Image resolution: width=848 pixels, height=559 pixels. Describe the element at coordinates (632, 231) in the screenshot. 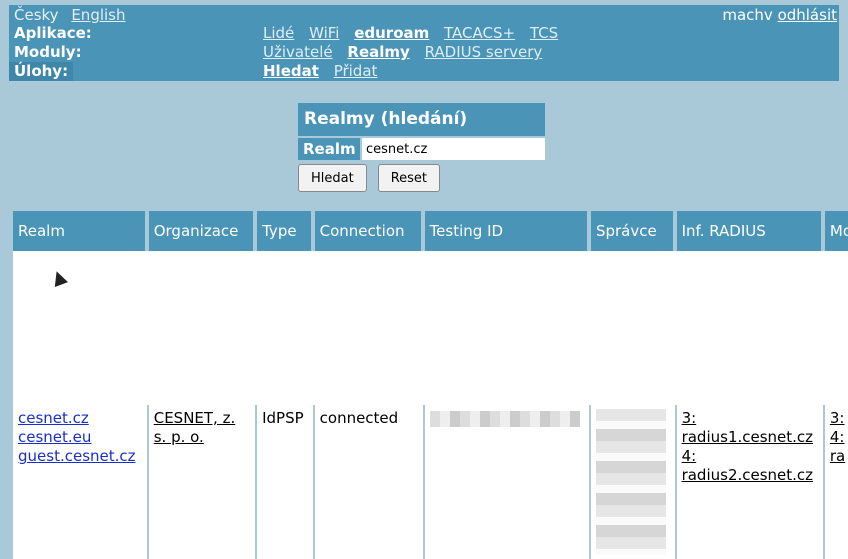

I see `col-spravce: Správce` at that location.